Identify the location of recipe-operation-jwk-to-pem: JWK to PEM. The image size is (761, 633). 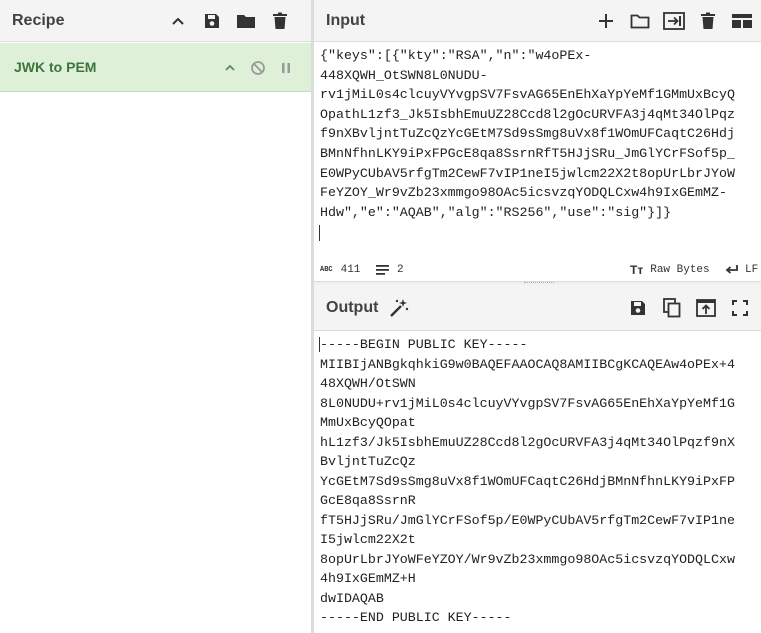
(155, 67).